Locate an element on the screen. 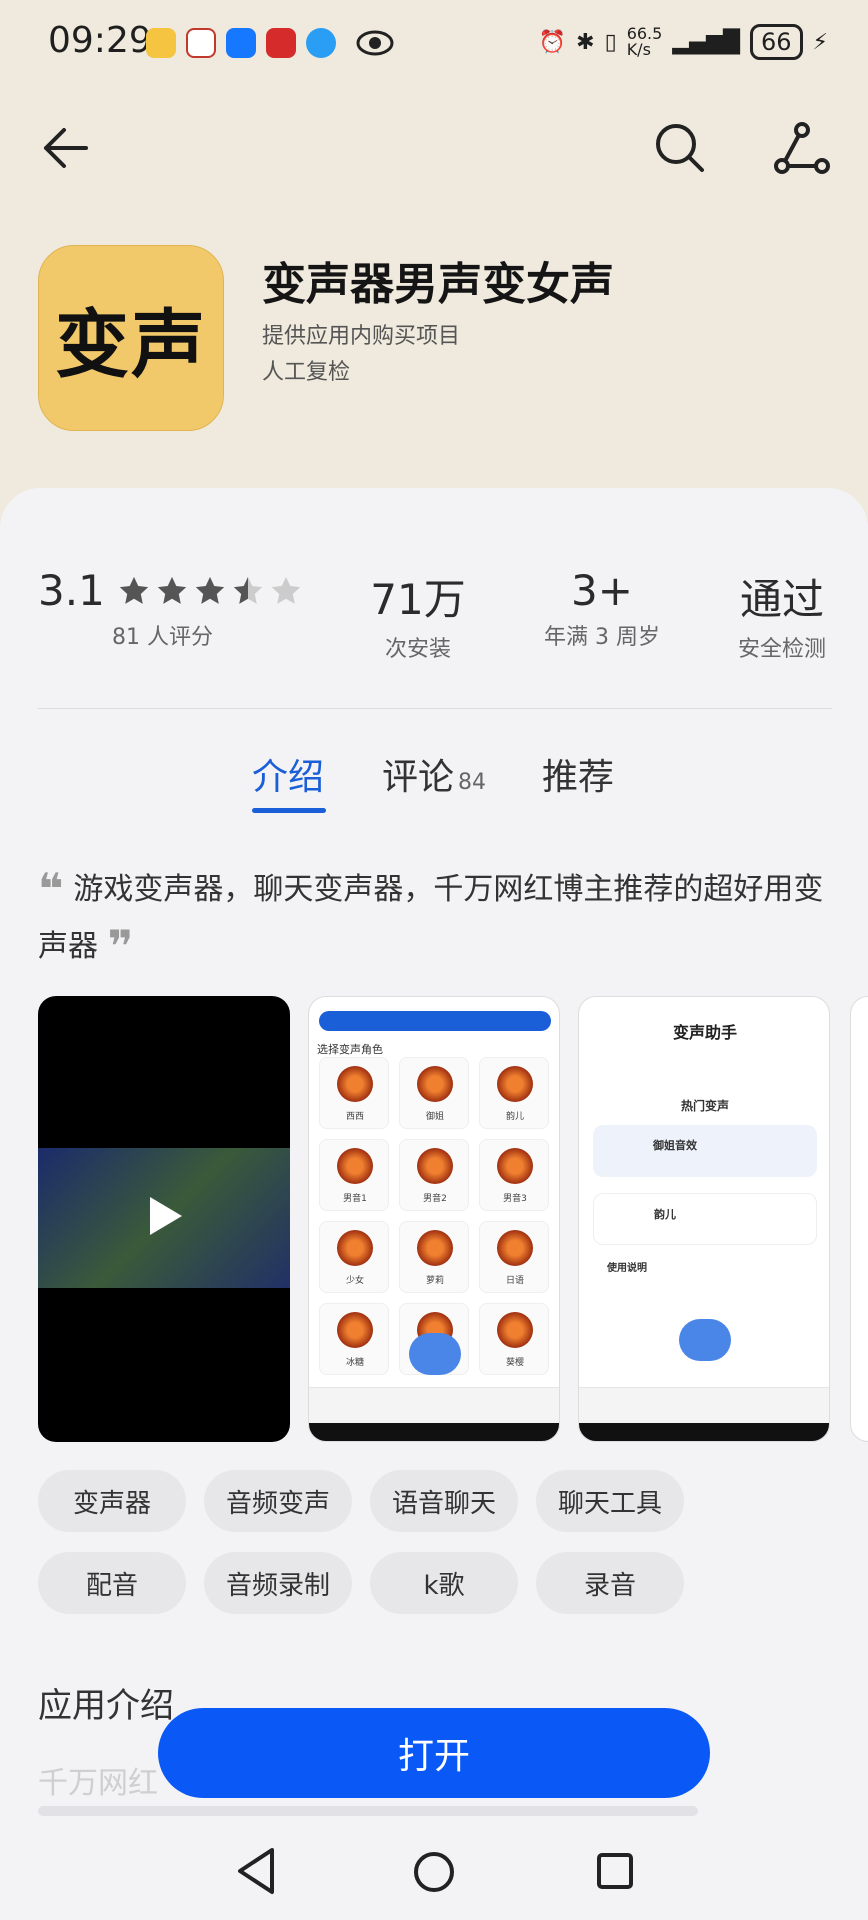 The height and width of the screenshot is (1920, 868). voice-cell-label: 男音3 is located at coordinates (515, 1199).